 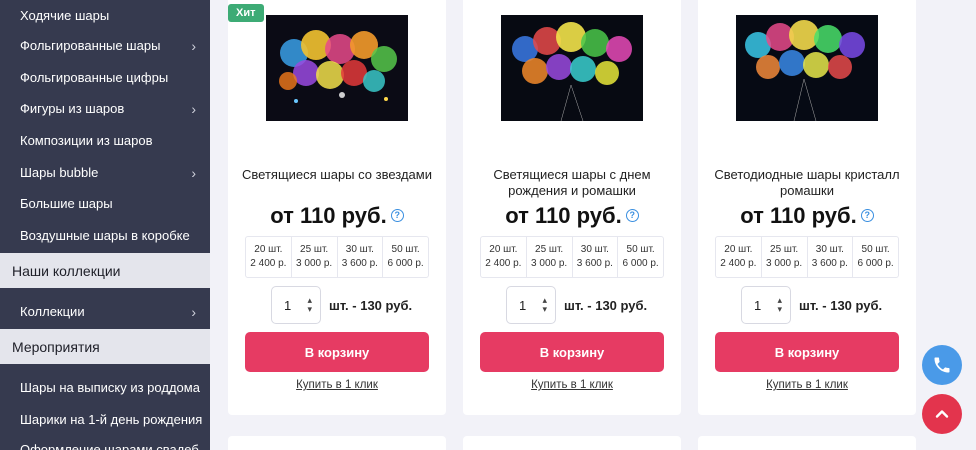 I want to click on sidebar-section-collections: Наши коллекции, so click(x=105, y=270).